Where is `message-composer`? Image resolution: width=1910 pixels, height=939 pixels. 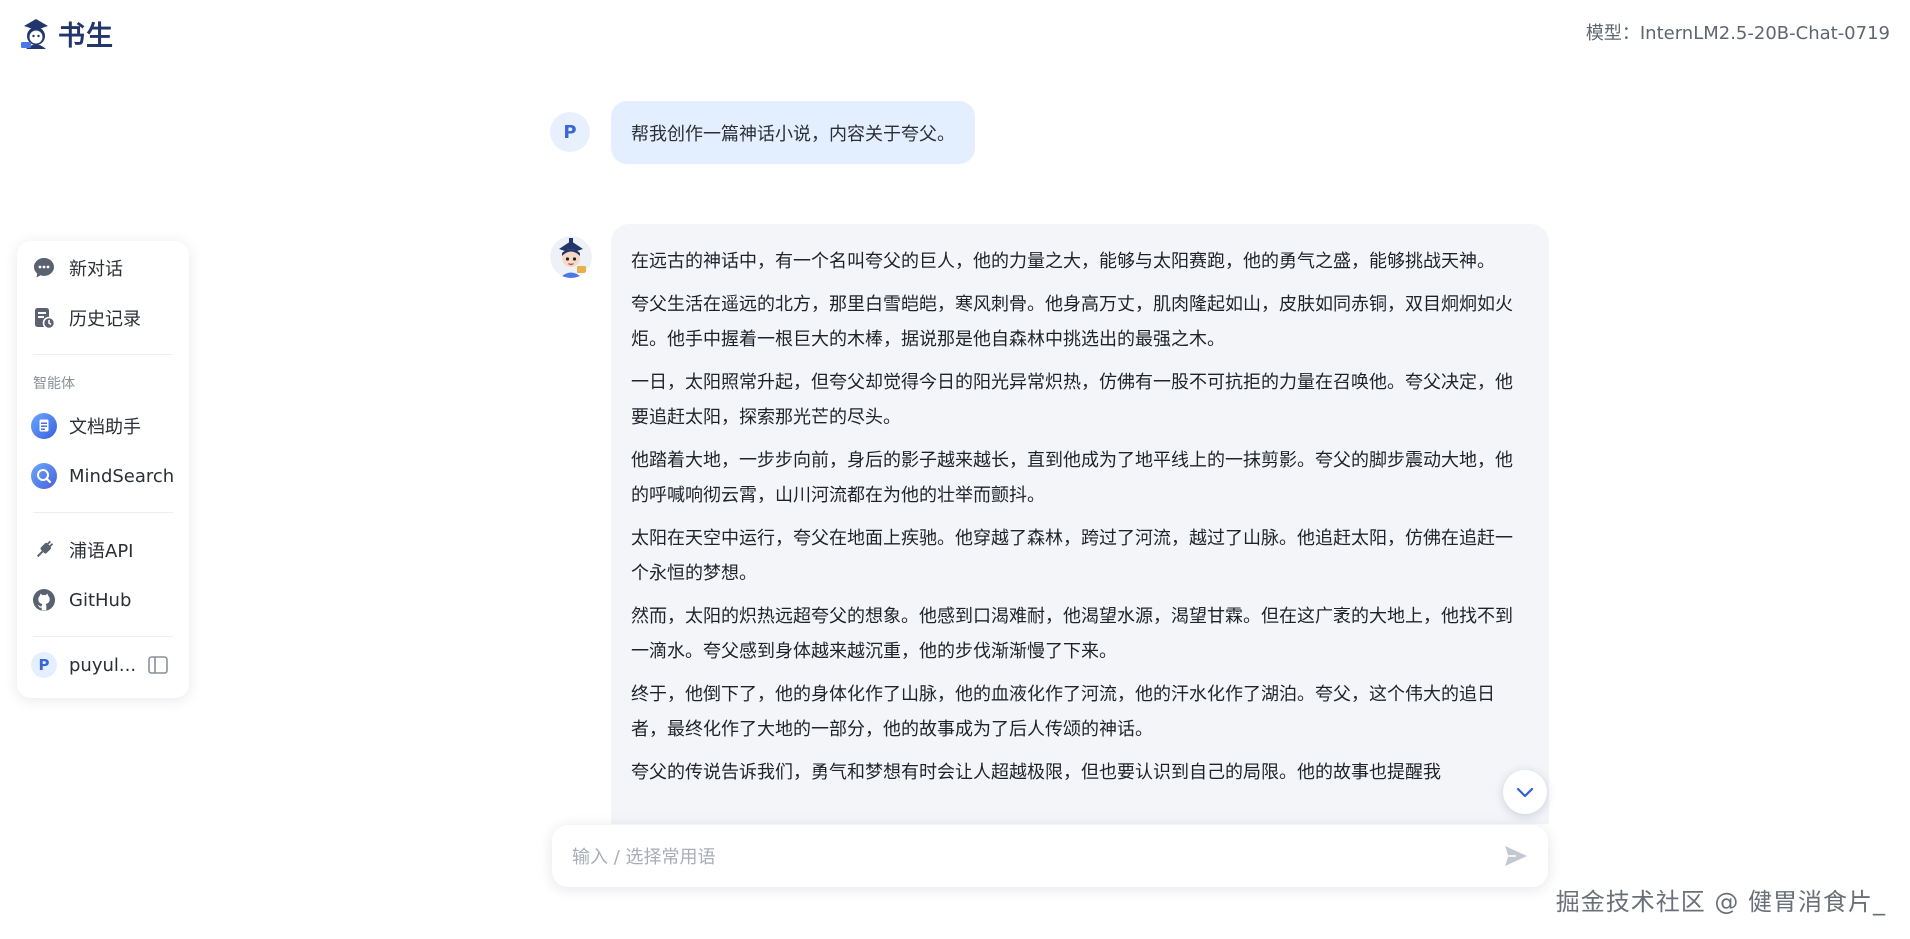 message-composer is located at coordinates (1050, 856).